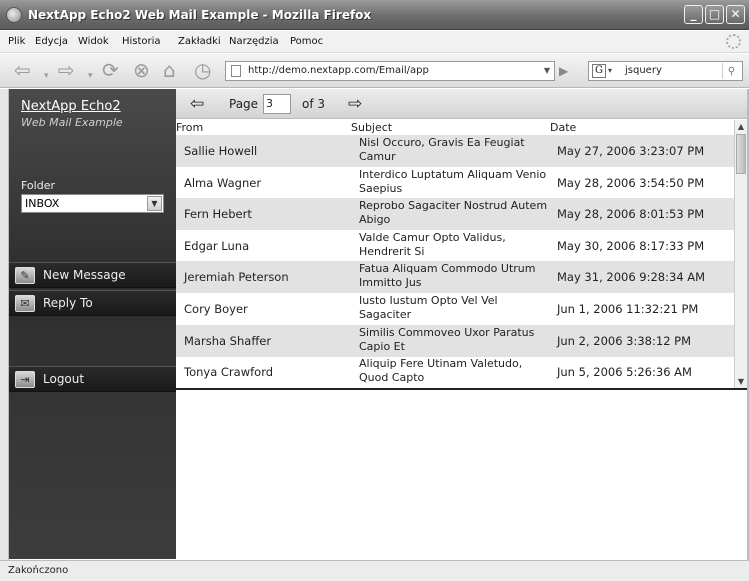 The width and height of the screenshot is (749, 581). What do you see at coordinates (202, 70) in the screenshot?
I see `history-clock-icon: ◷` at bounding box center [202, 70].